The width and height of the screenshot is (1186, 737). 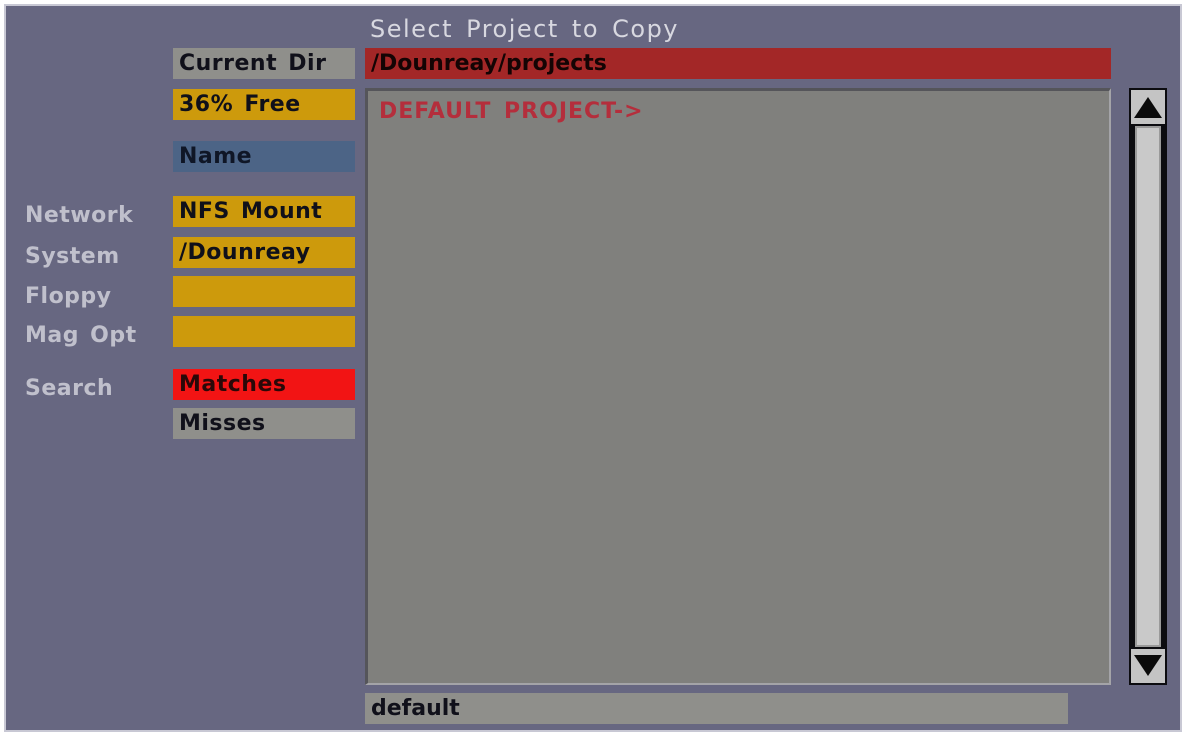 What do you see at coordinates (72, 256) in the screenshot?
I see `system-label: System` at bounding box center [72, 256].